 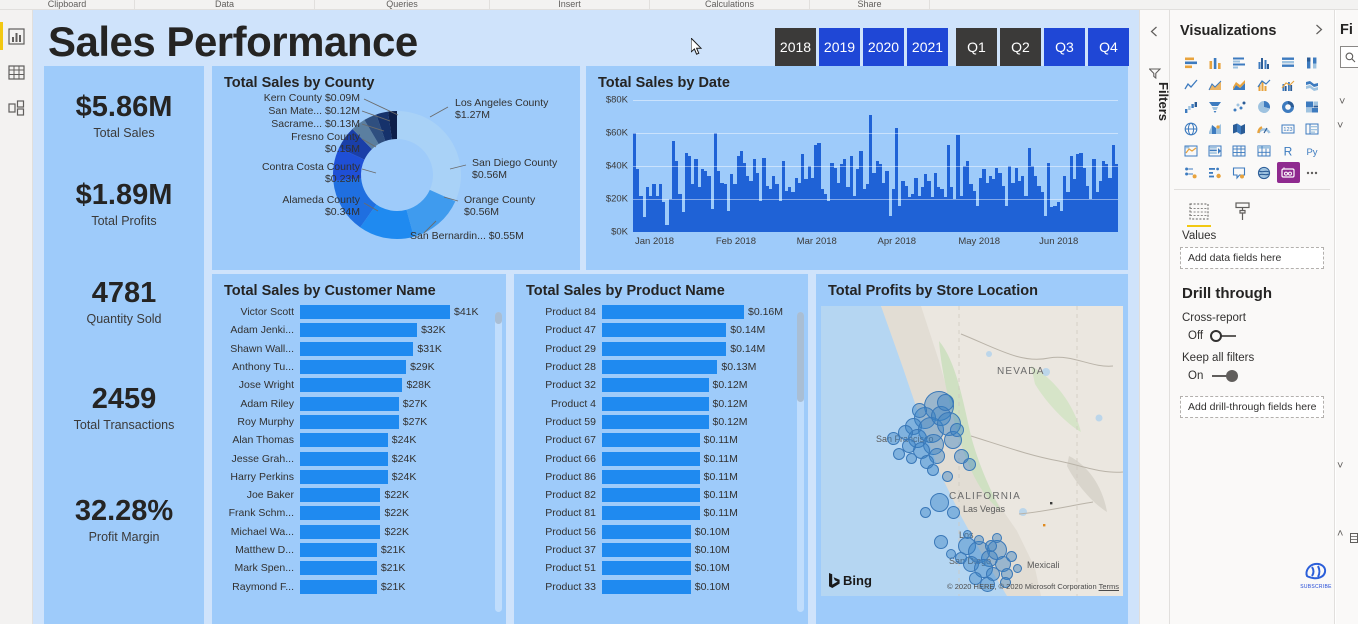 I want to click on pie-chart-icon, so click(x=1263, y=106).